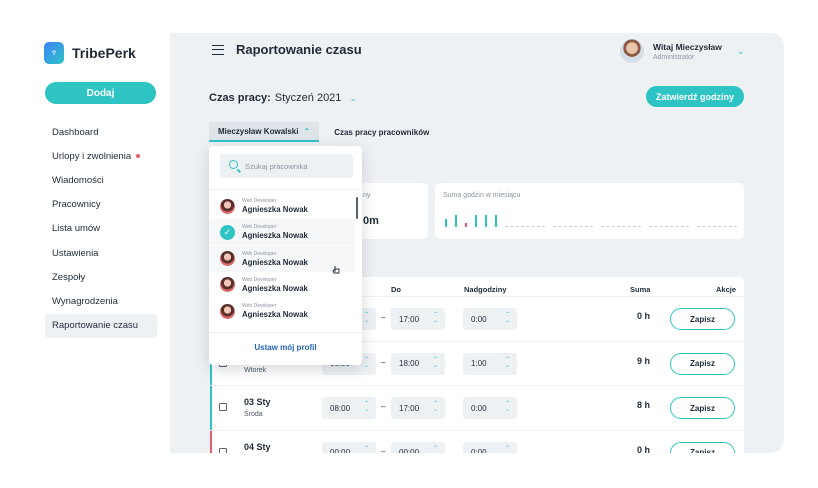 The image size is (818, 488). What do you see at coordinates (643, 360) in the screenshot?
I see `row-sum: 9 h` at bounding box center [643, 360].